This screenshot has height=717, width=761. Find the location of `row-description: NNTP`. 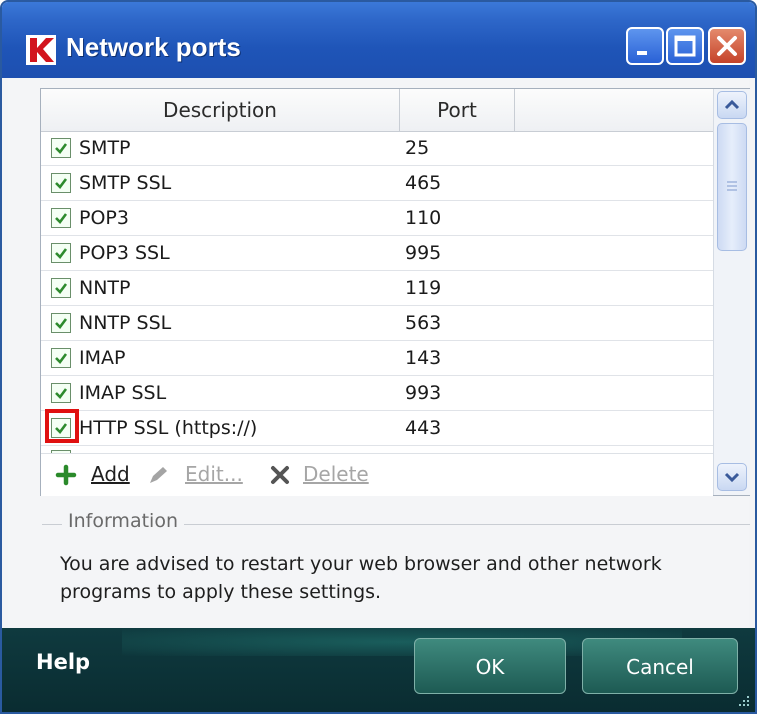

row-description: NNTP is located at coordinates (105, 288).